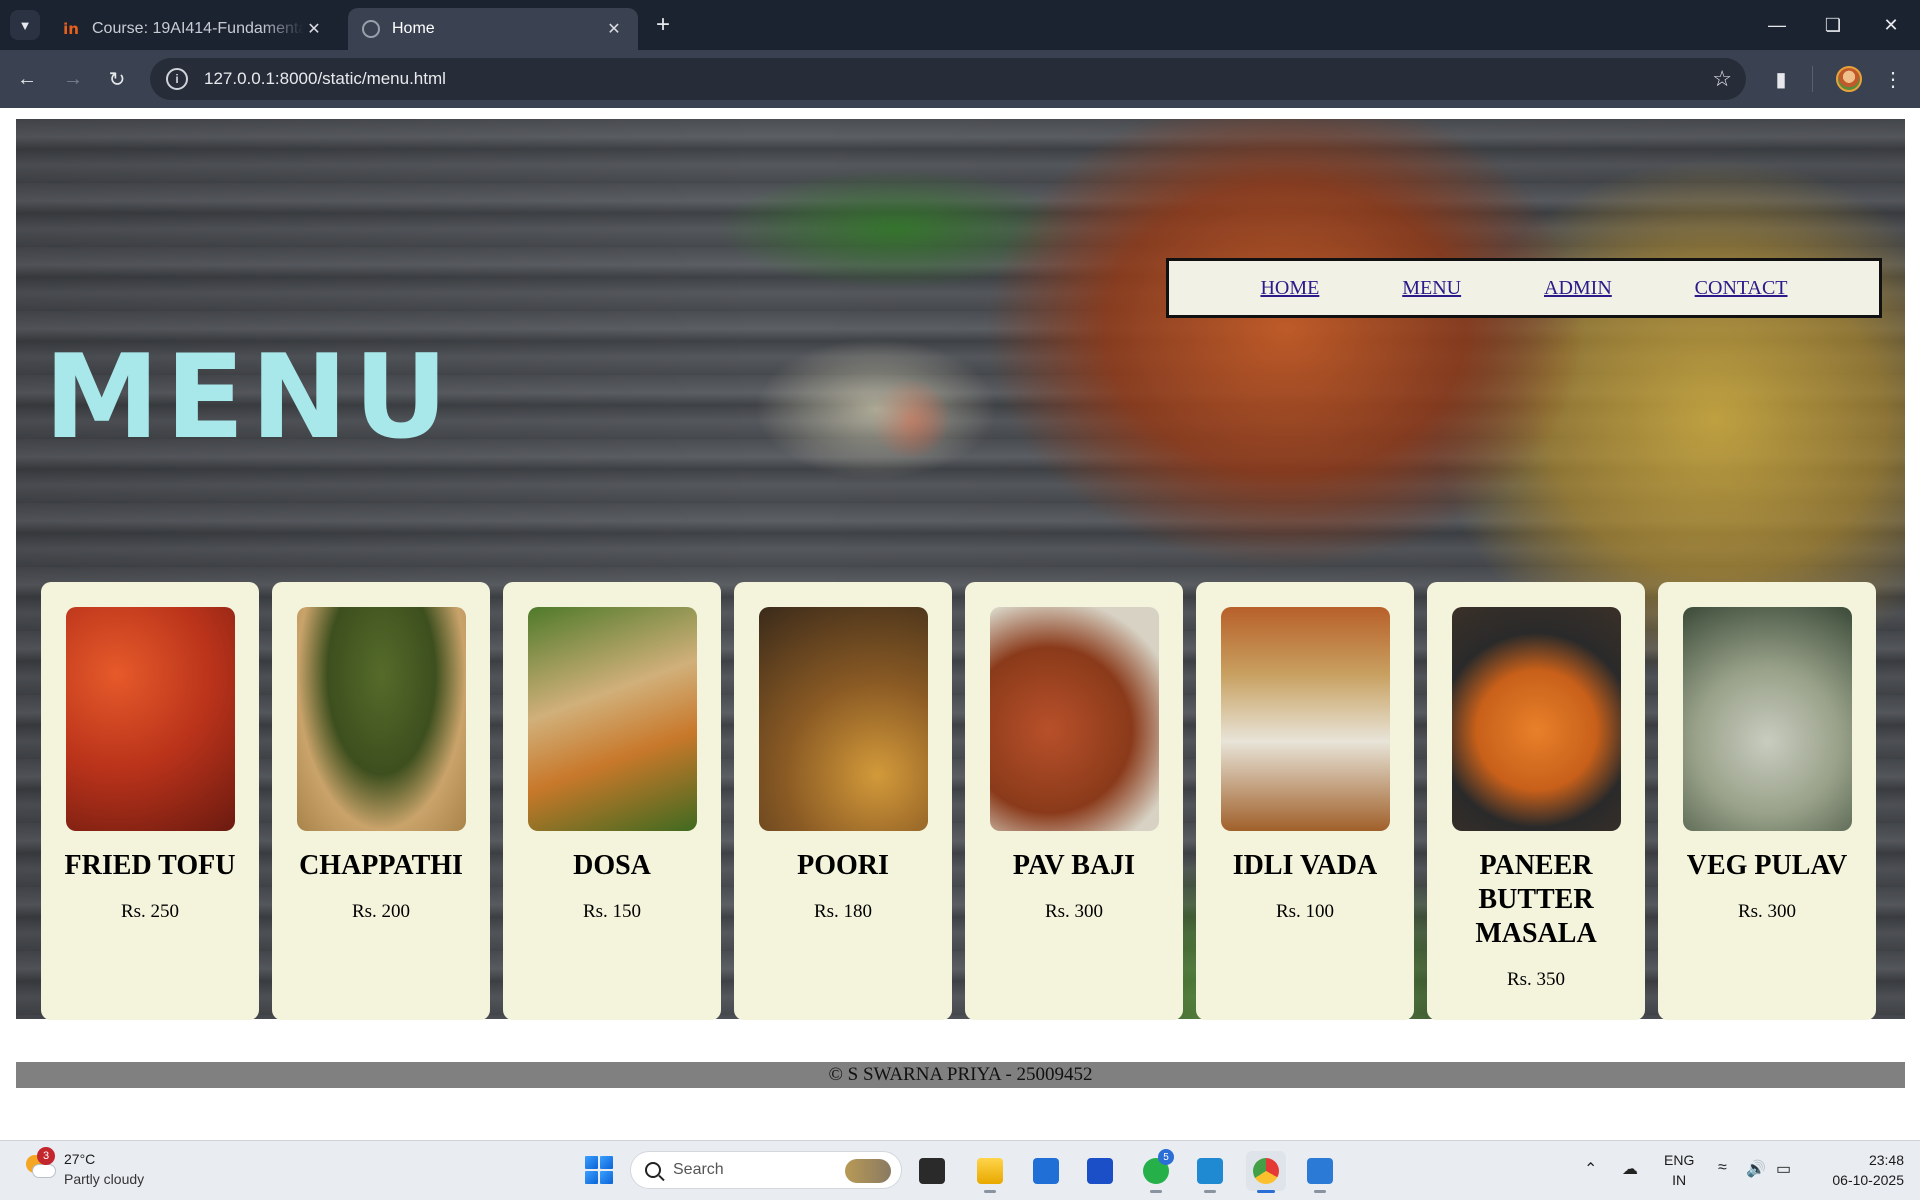 The width and height of the screenshot is (1920, 1200). I want to click on globe-icon, so click(371, 29).